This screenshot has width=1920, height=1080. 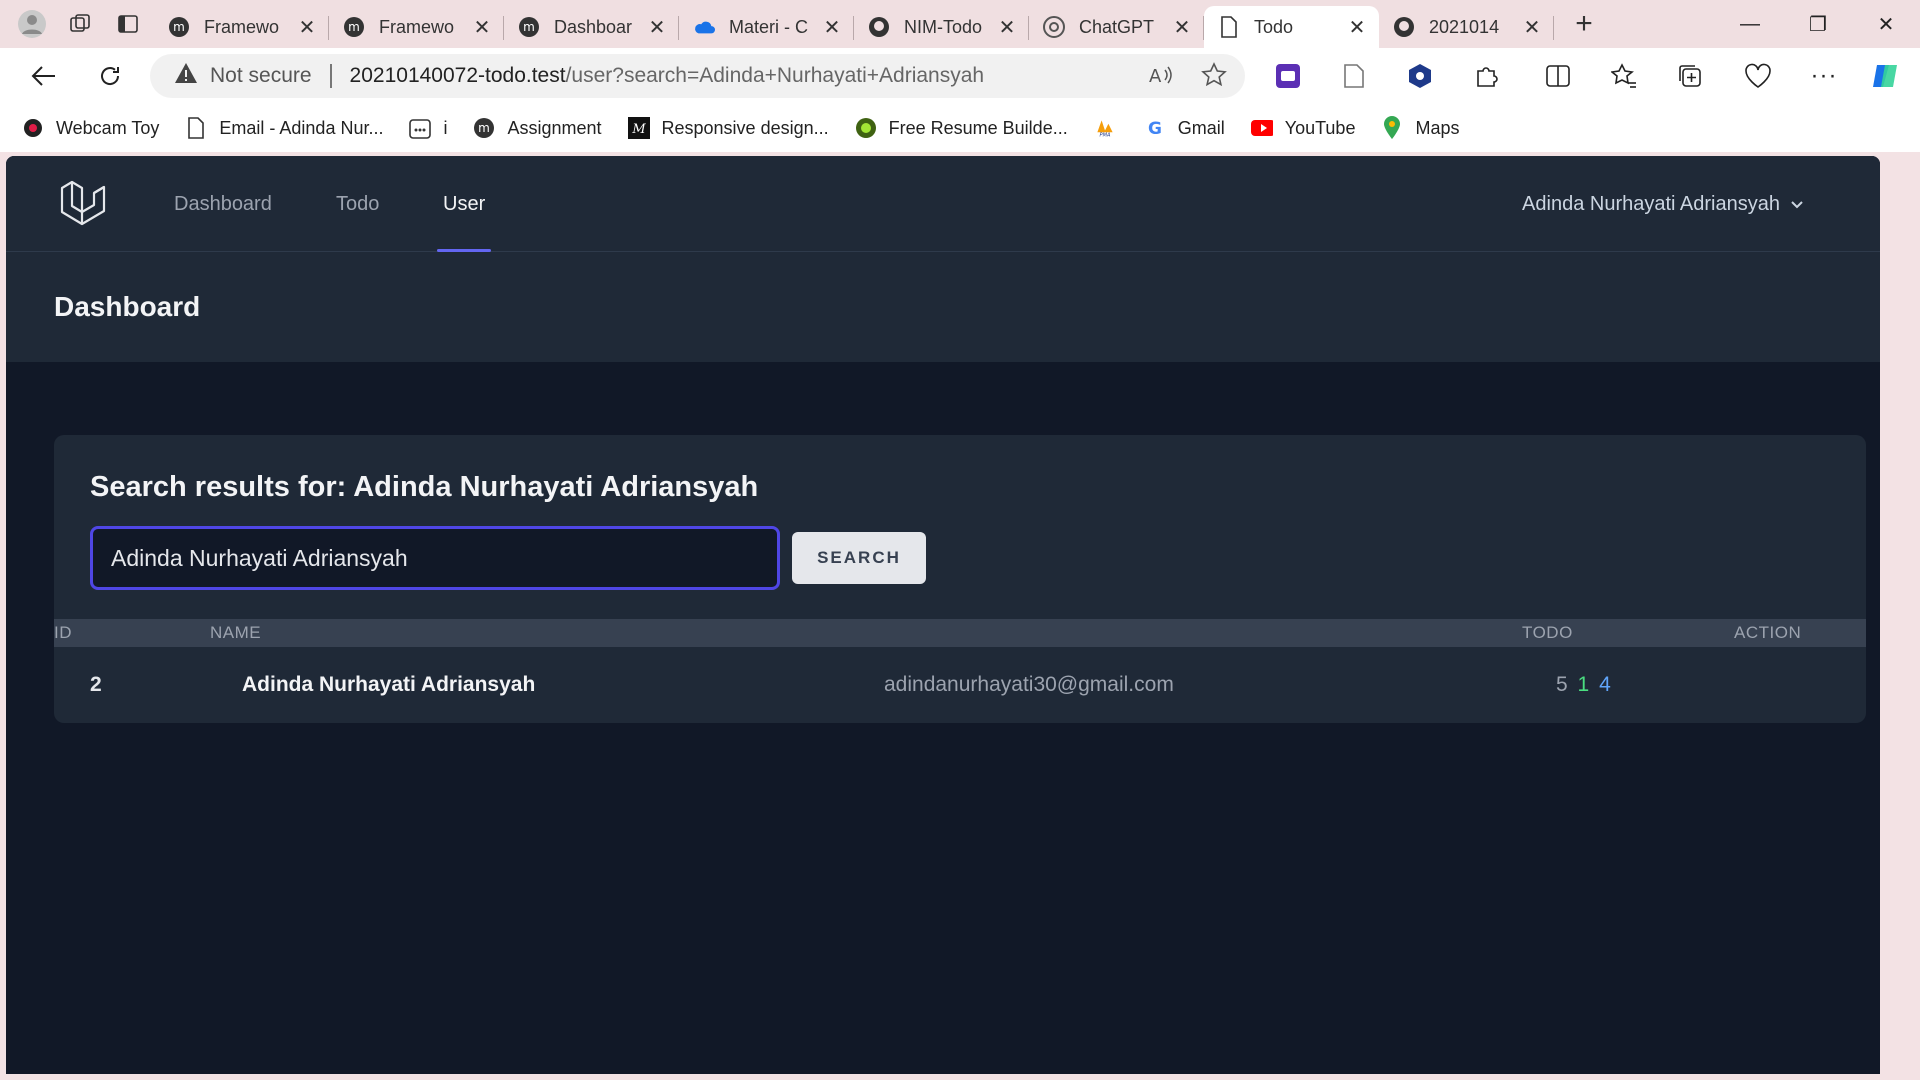 I want to click on svg-text: G, so click(x=1155, y=128).